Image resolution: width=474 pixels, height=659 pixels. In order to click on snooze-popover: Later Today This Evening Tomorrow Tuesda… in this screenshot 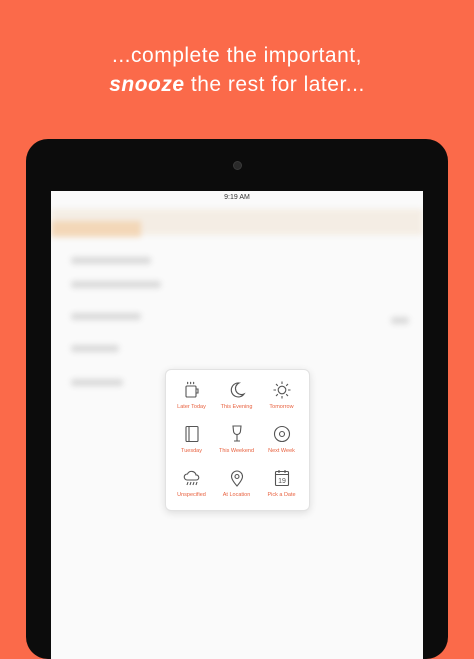, I will do `click(237, 440)`.